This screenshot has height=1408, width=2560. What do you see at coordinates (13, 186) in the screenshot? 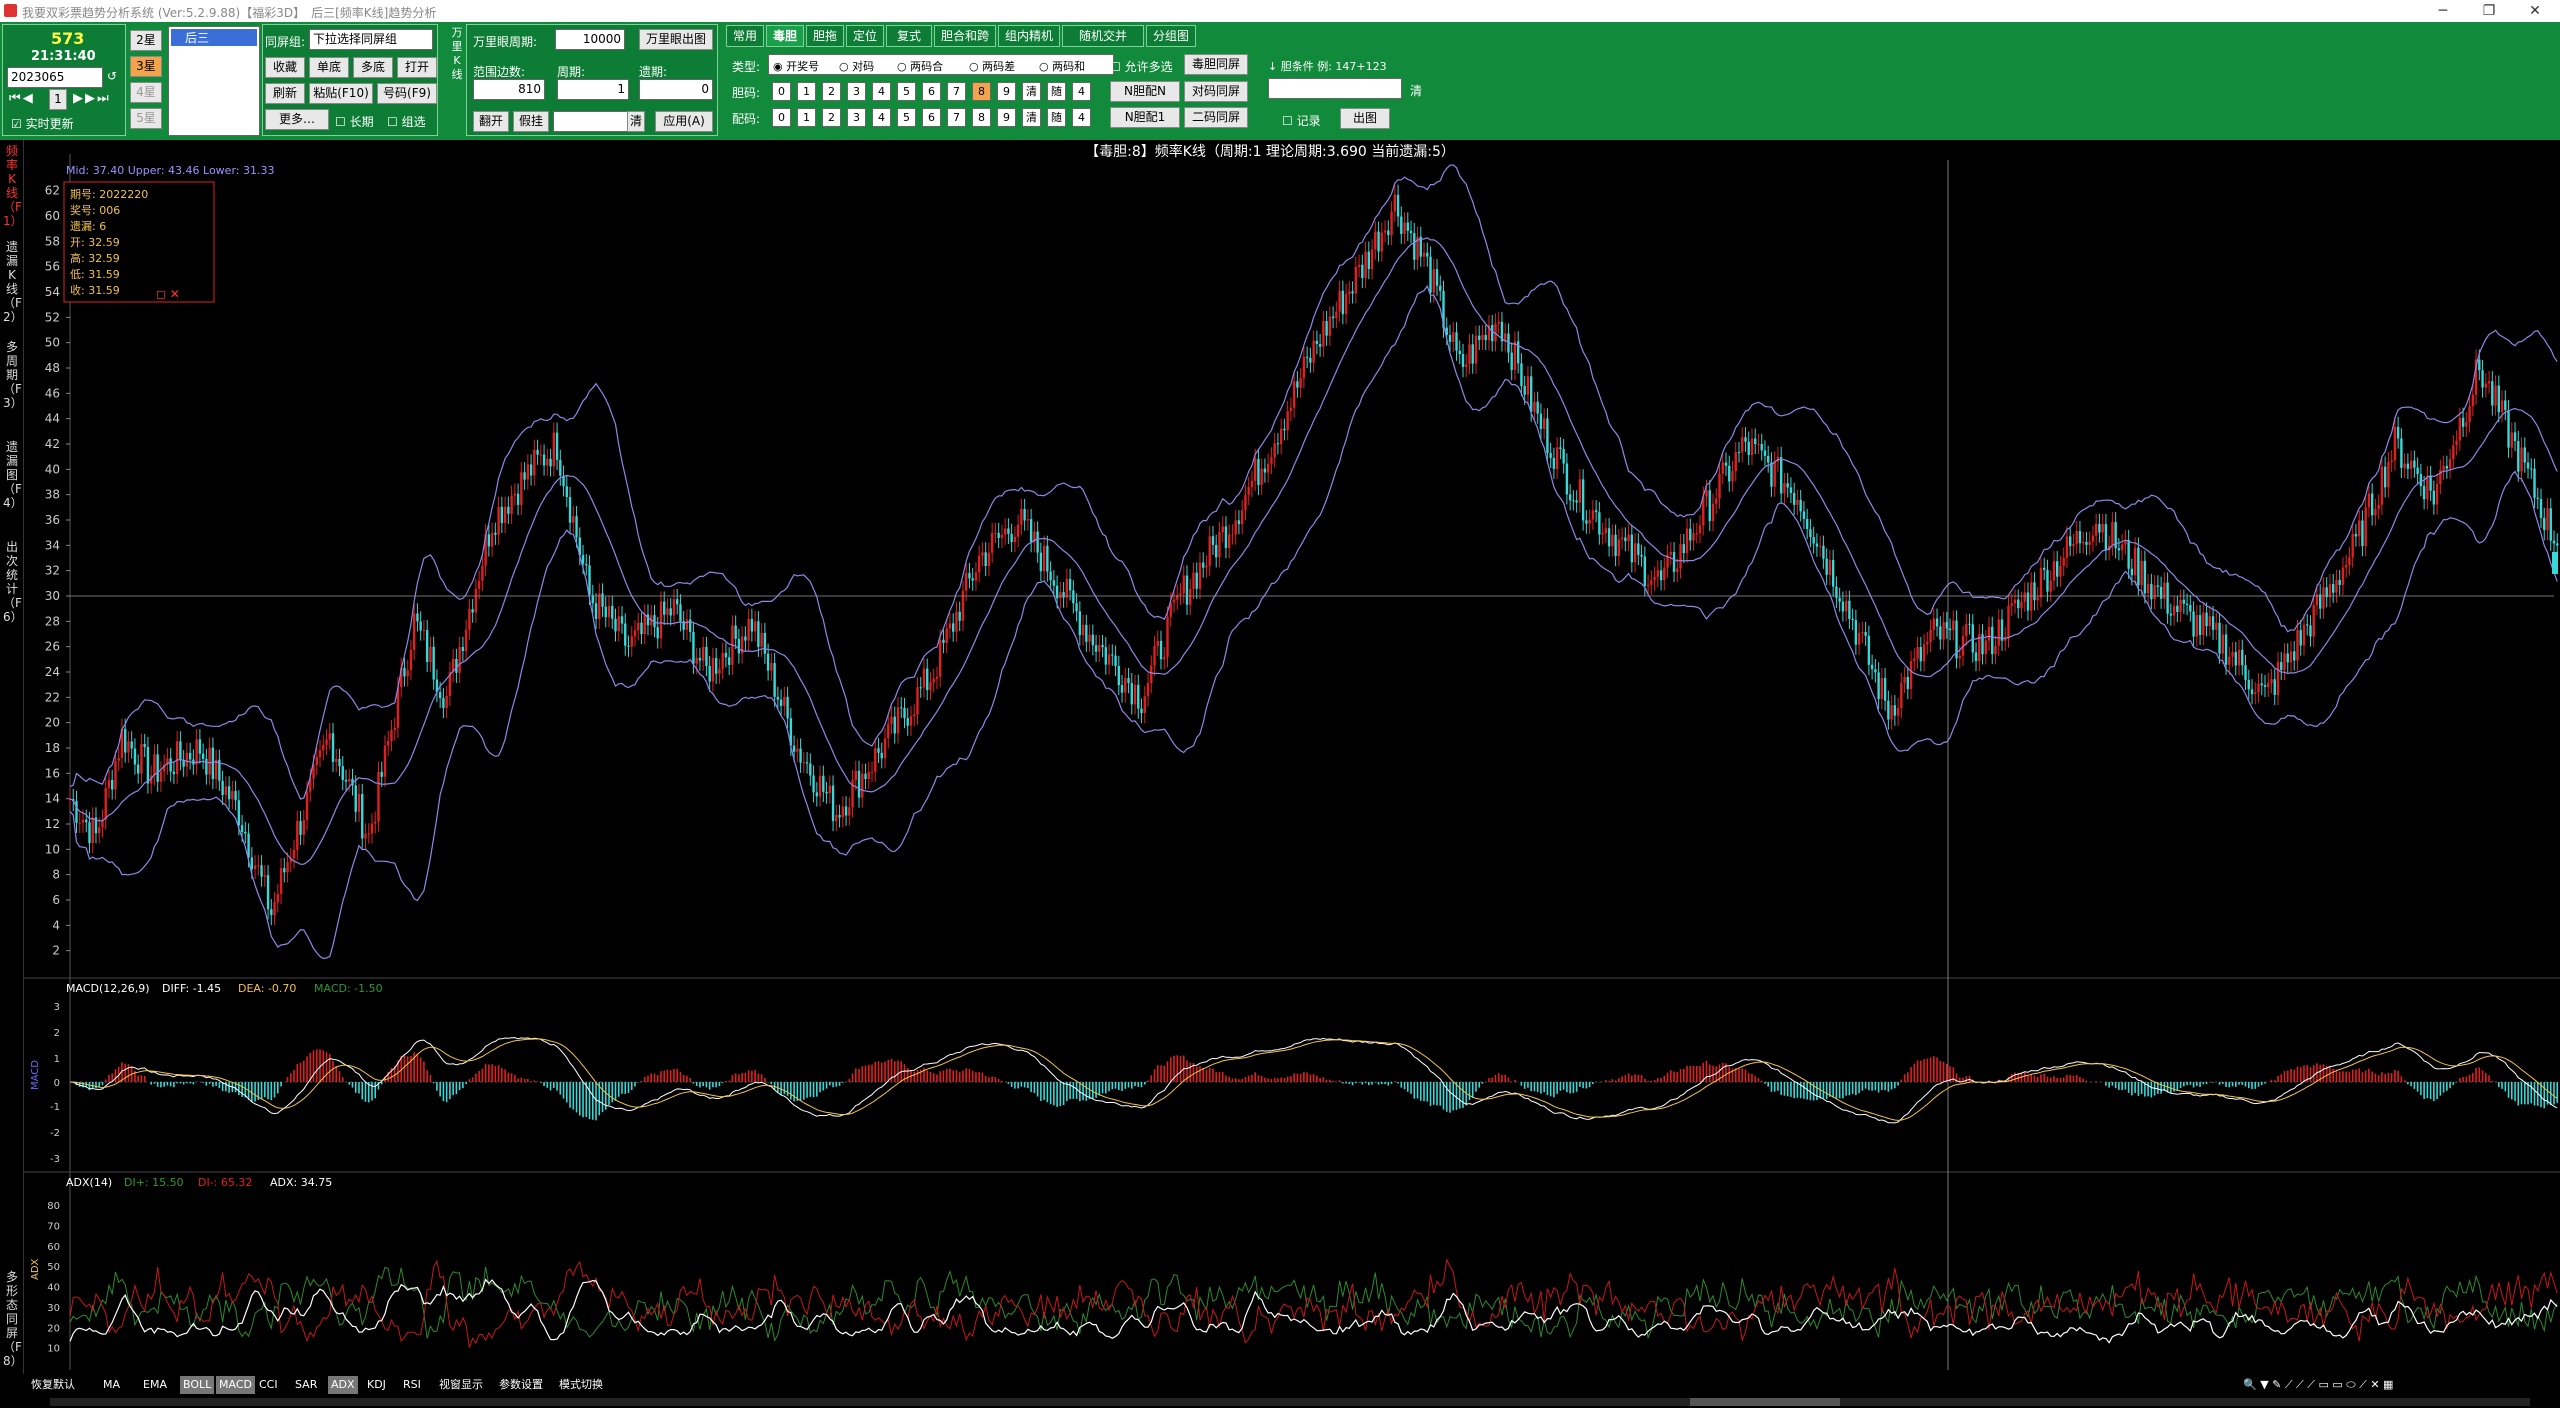
I see `sidebar-item-0: 频率K线（F1）` at bounding box center [13, 186].